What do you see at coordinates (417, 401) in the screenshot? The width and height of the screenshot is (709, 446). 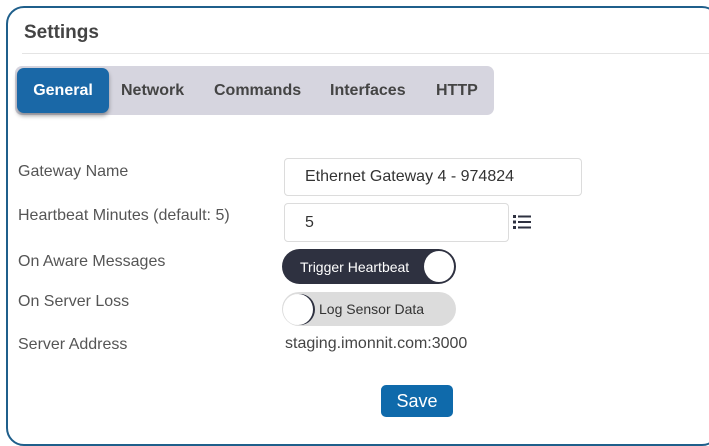 I see `save-button: Save` at bounding box center [417, 401].